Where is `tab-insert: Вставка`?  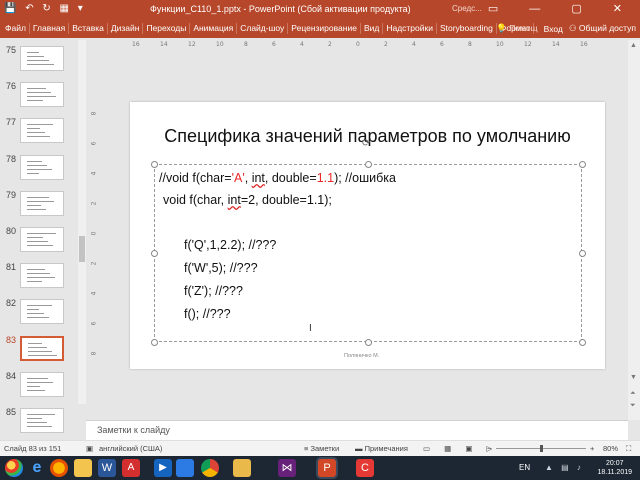
tab-insert: Вставка is located at coordinates (88, 28).